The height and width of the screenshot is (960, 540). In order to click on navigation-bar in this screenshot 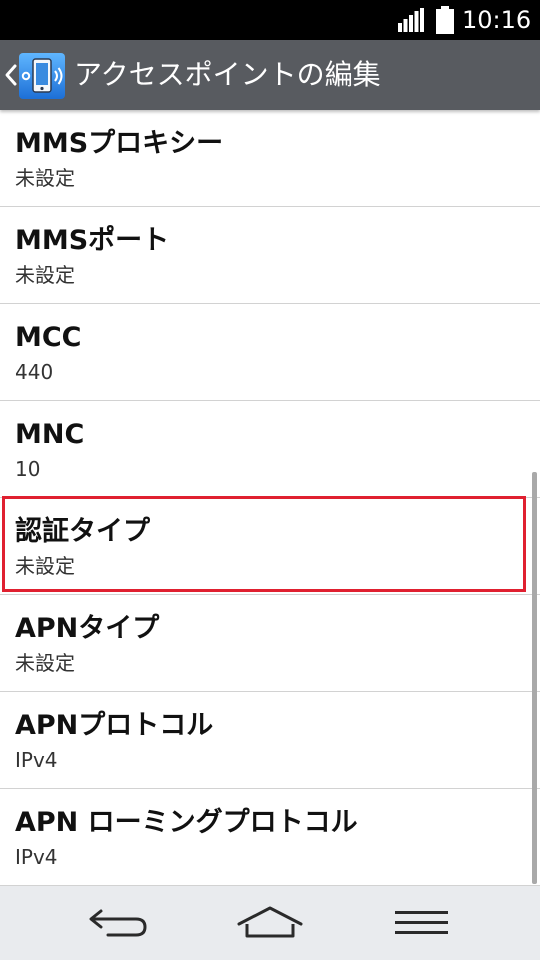, I will do `click(270, 923)`.